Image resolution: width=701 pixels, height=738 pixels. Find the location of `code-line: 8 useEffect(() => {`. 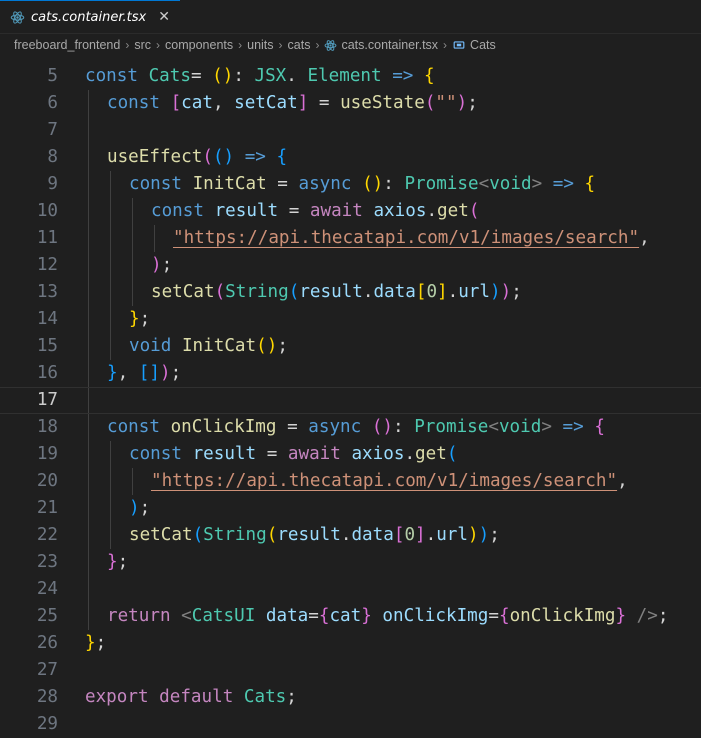

code-line: 8 useEffect(() => { is located at coordinates (350, 157).